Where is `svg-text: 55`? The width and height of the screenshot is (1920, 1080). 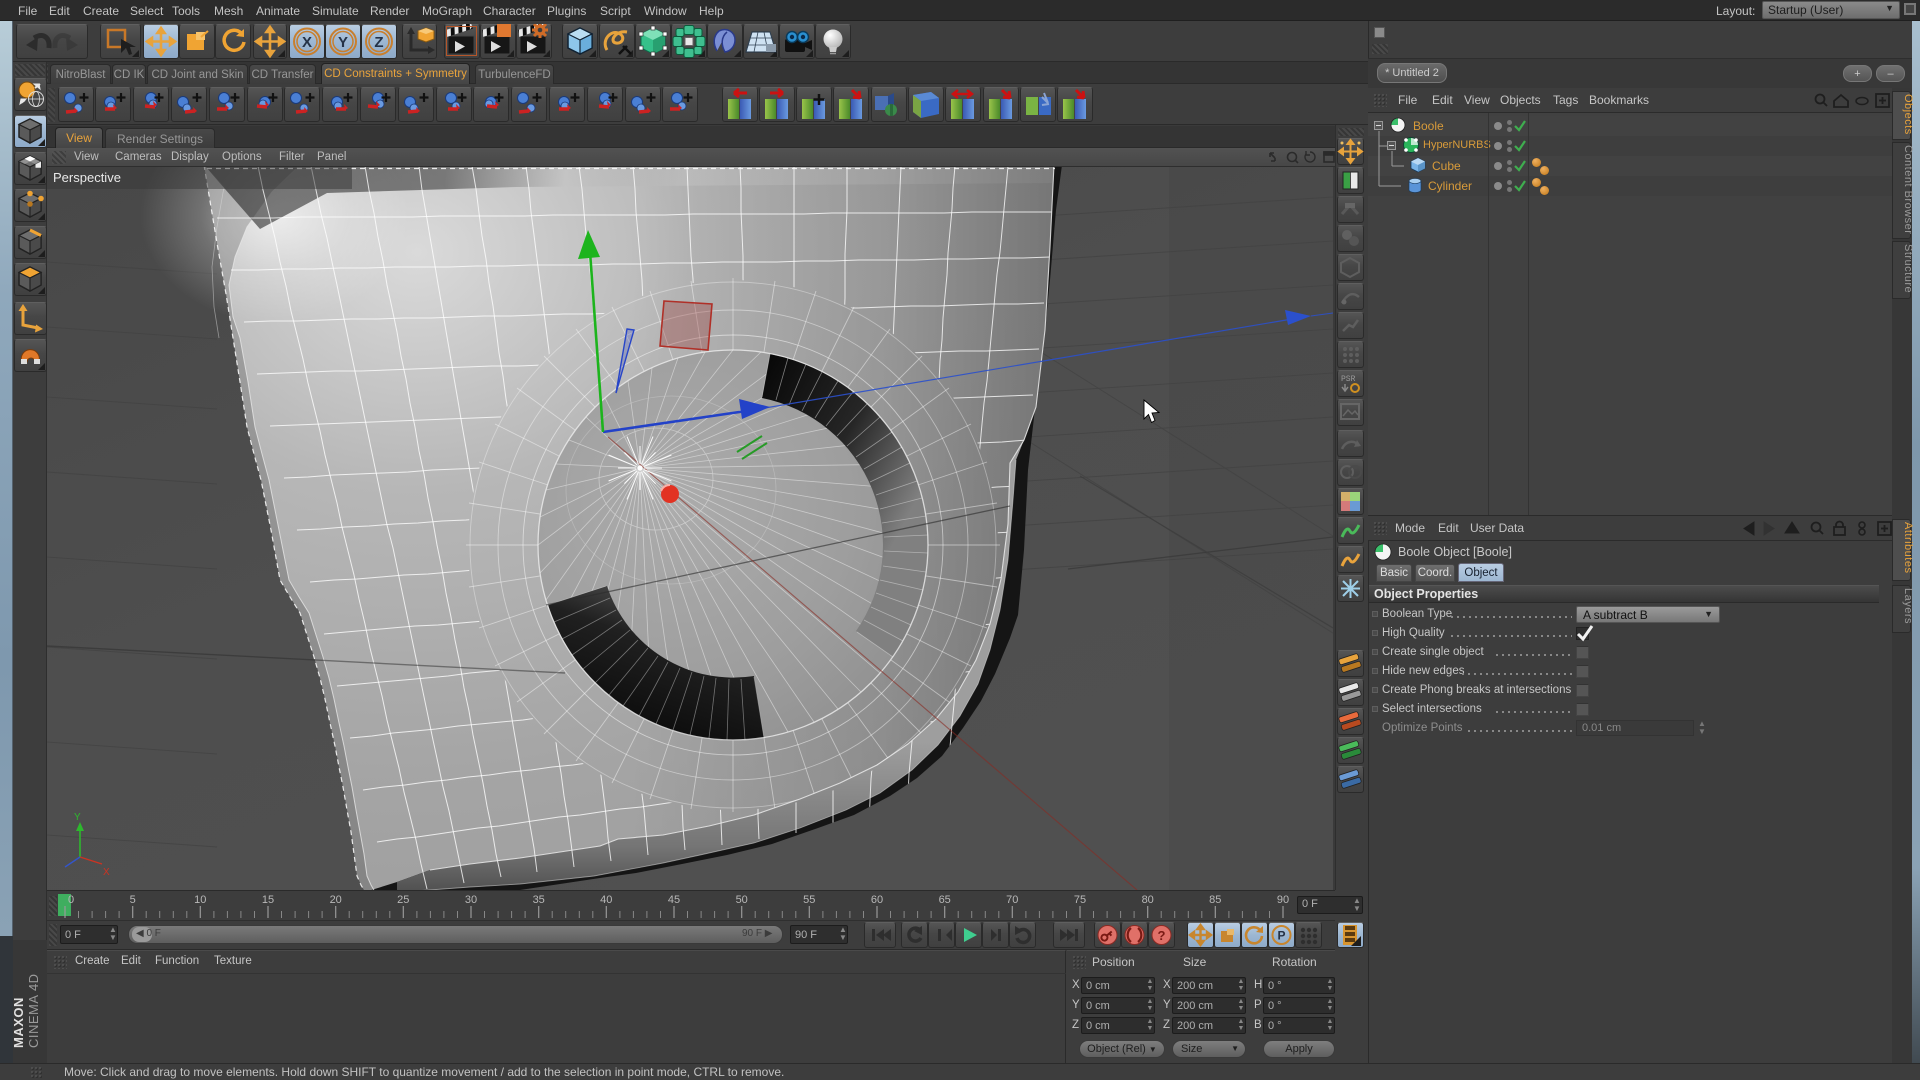
svg-text: 55 is located at coordinates (809, 900).